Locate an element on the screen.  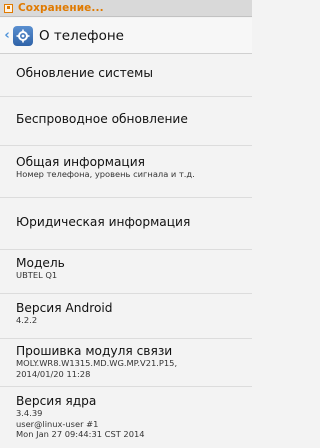
settings-icon is located at coordinates (23, 35).